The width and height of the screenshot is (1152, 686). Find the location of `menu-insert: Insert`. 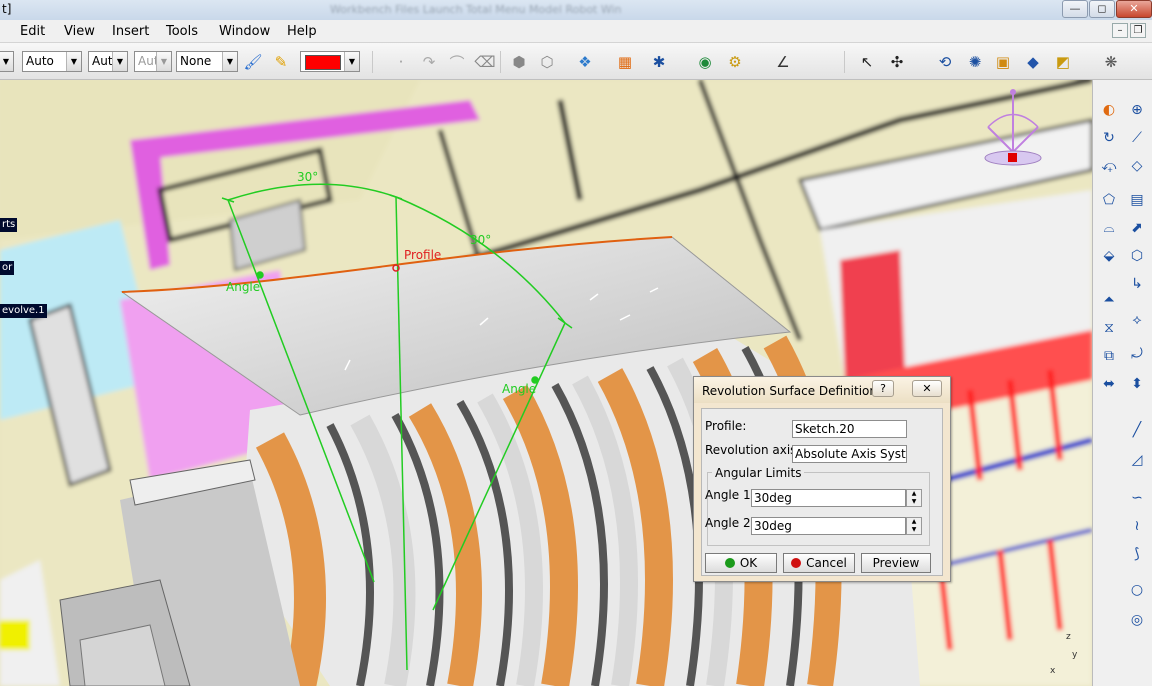

menu-insert: Insert is located at coordinates (130, 31).